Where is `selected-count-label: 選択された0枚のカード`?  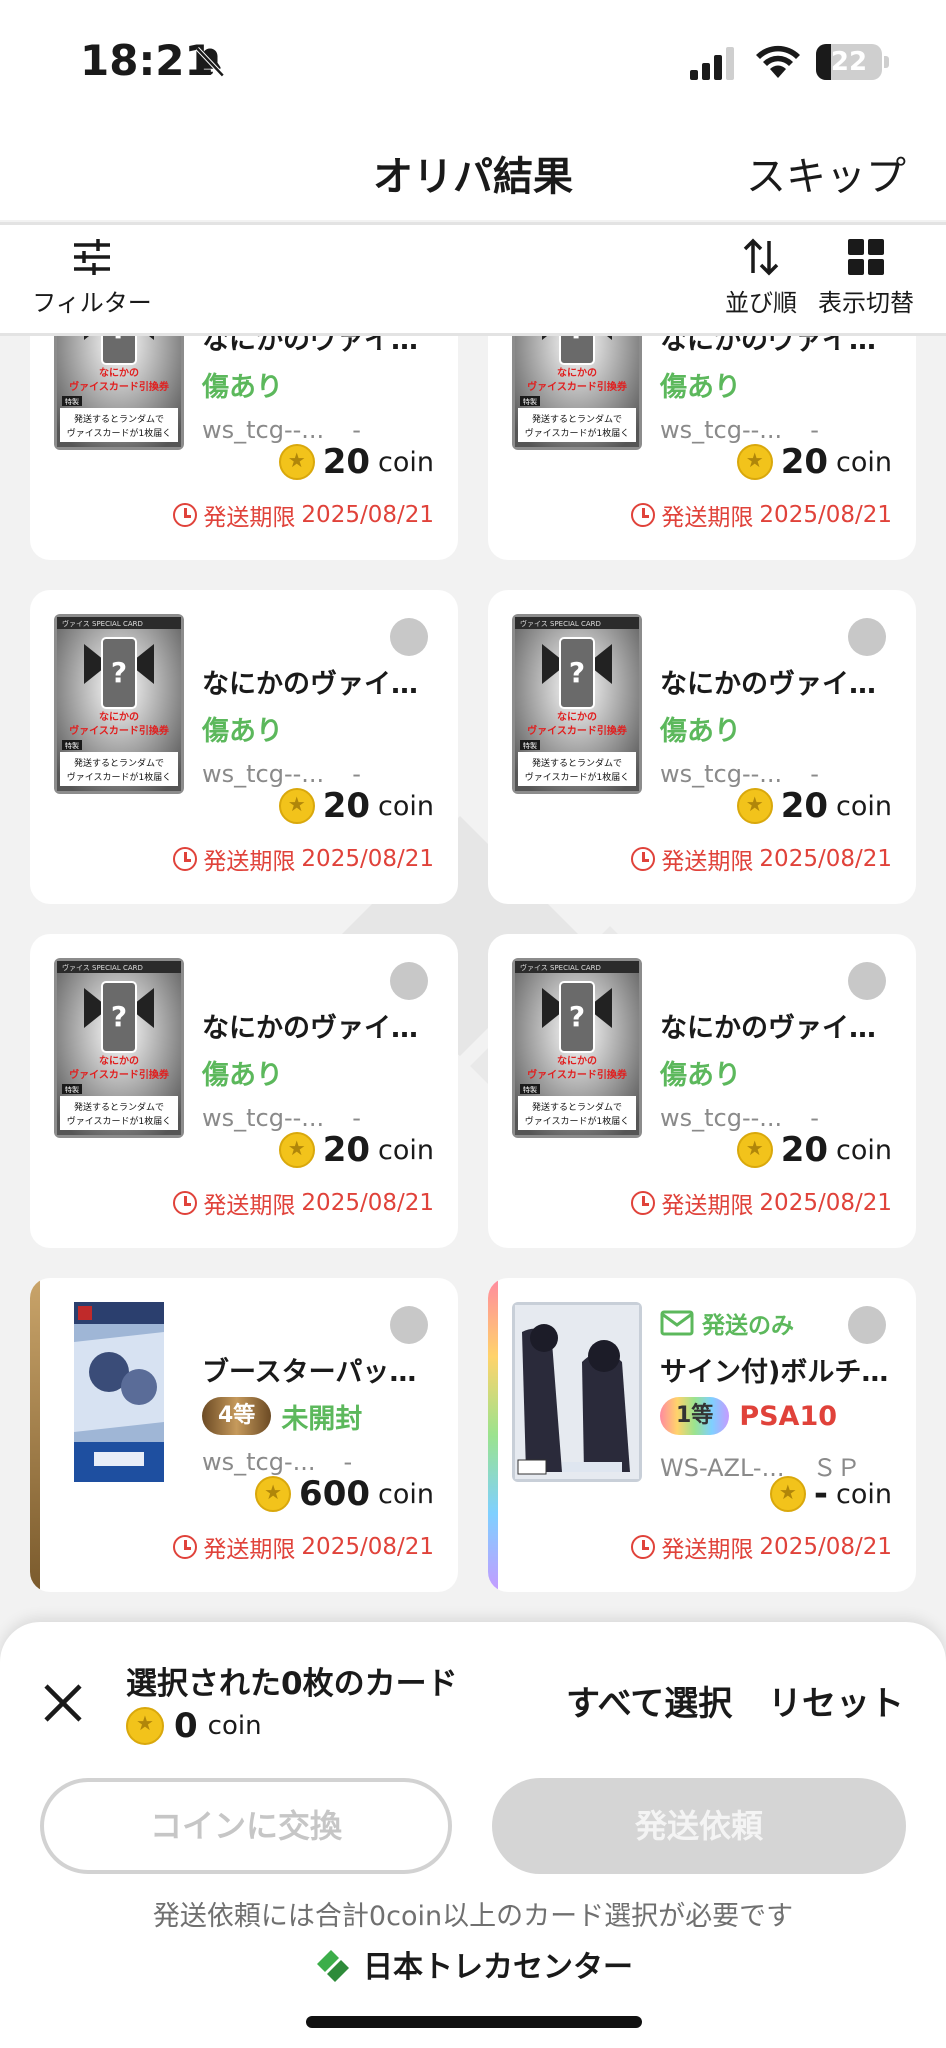 selected-count-label: 選択された0枚のカード is located at coordinates (292, 1684).